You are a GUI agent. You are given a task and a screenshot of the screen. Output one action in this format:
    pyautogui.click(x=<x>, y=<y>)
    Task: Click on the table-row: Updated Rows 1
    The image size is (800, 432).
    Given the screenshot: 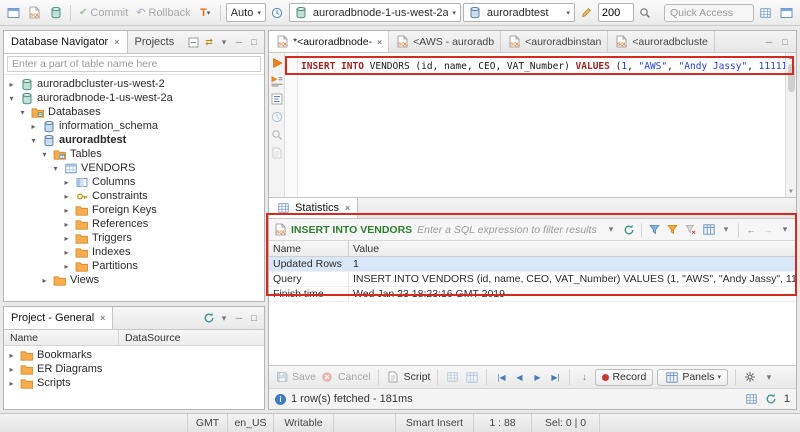 What is the action you would take?
    pyautogui.click(x=532, y=264)
    